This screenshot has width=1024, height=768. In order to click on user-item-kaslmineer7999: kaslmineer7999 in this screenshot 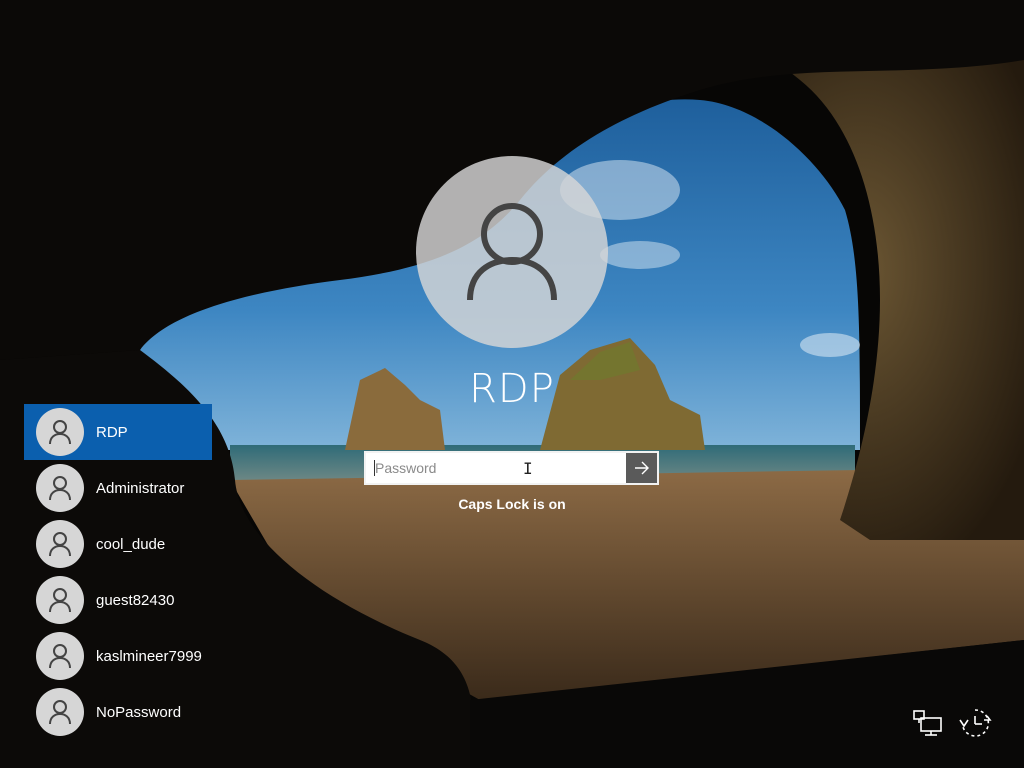, I will do `click(118, 656)`.